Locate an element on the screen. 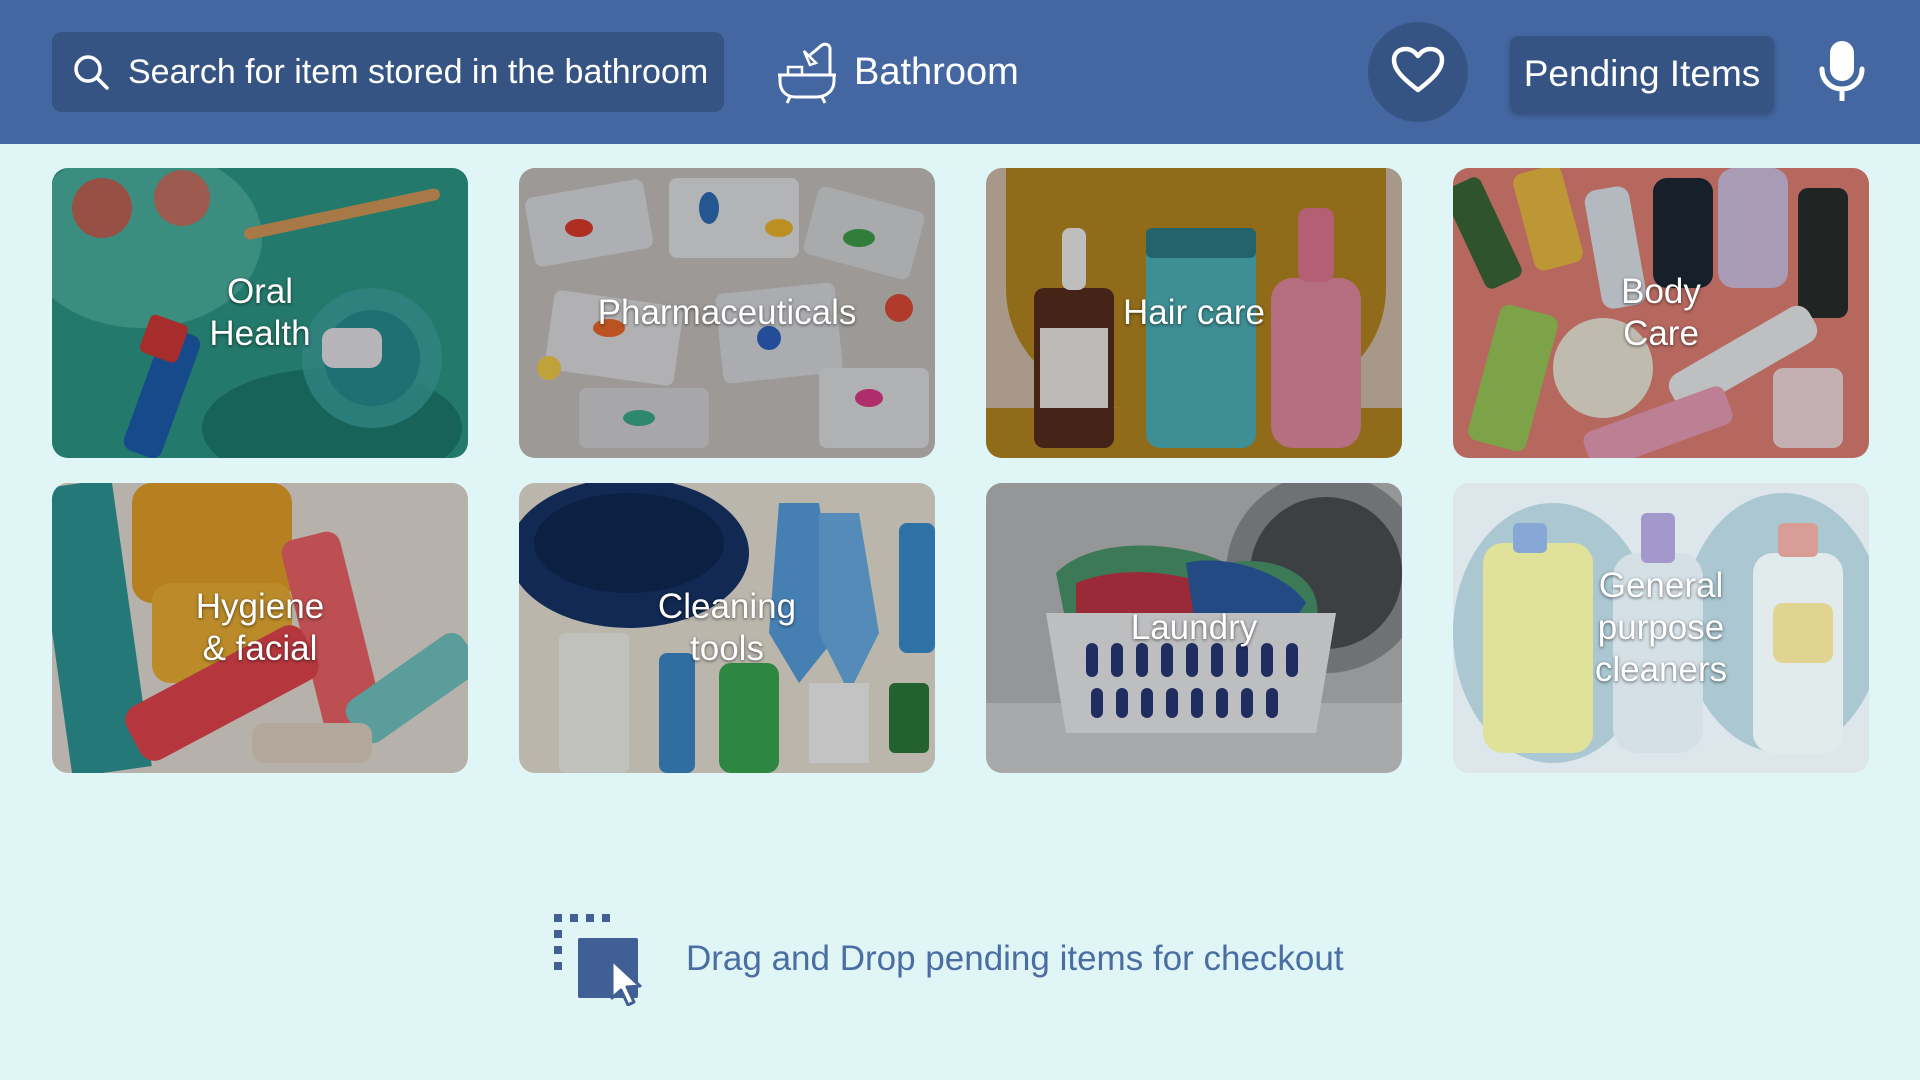 The image size is (1920, 1080). category-label: Hair care is located at coordinates (1194, 312).